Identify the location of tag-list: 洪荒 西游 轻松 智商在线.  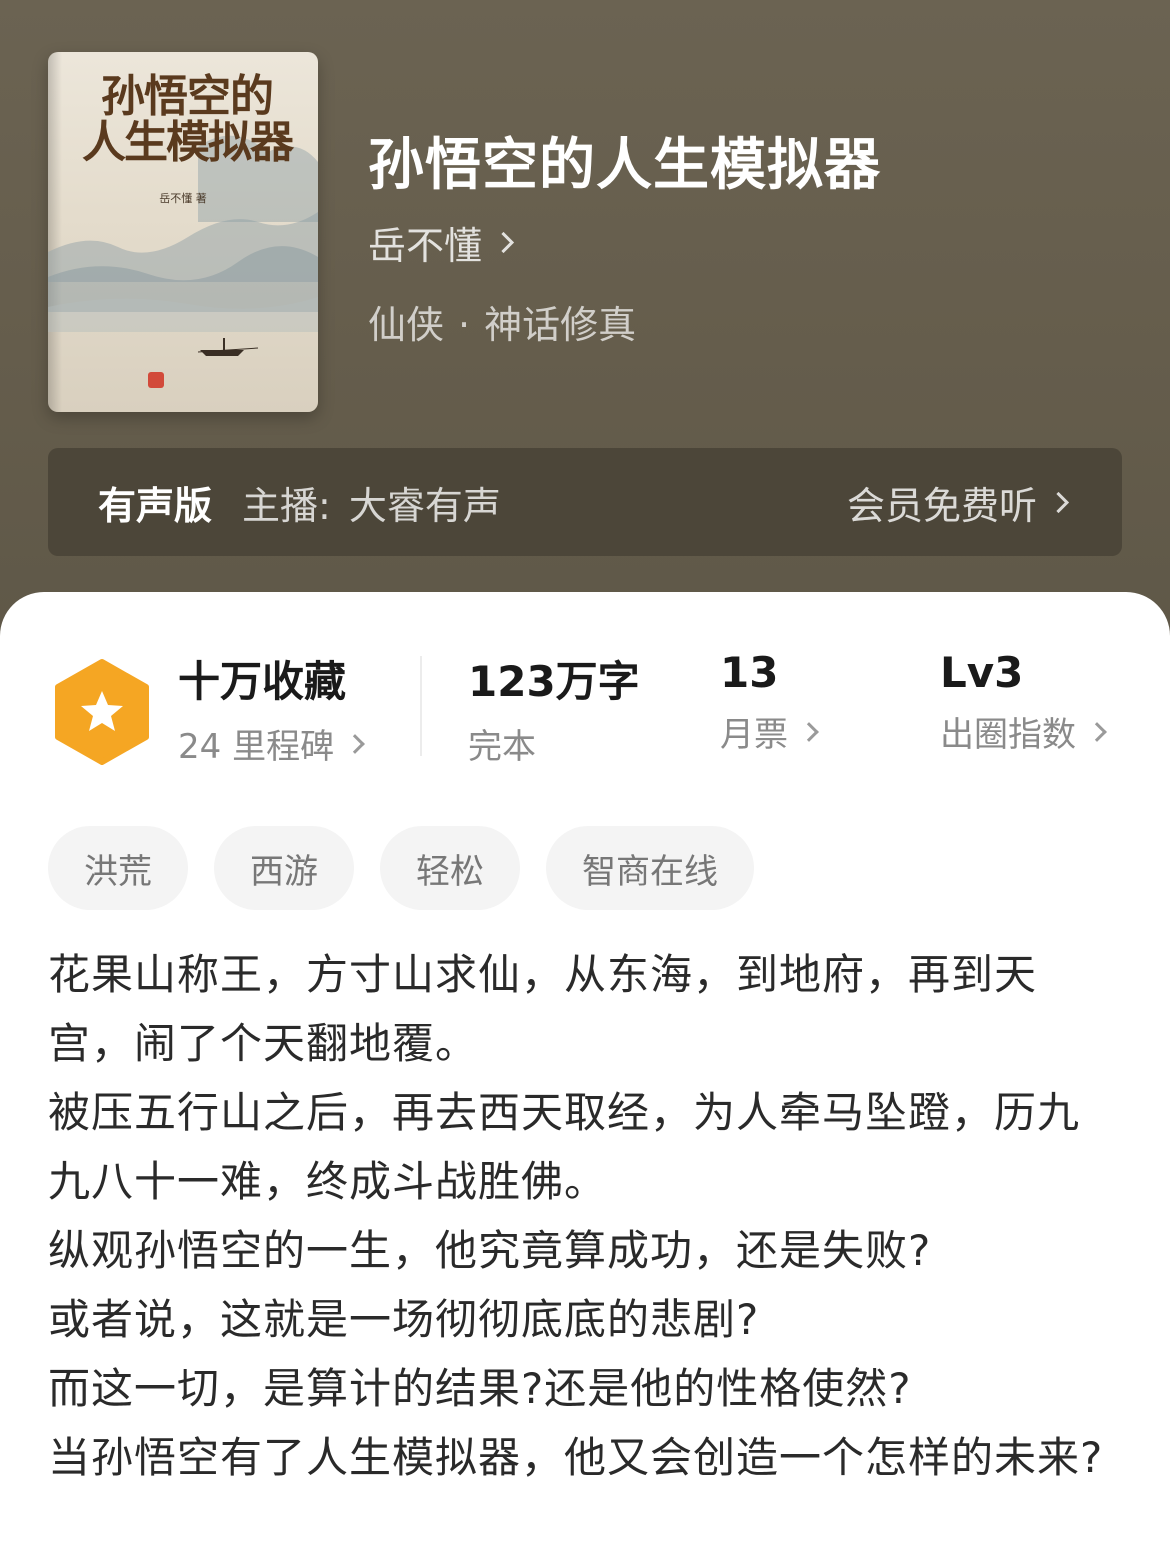
(401, 868).